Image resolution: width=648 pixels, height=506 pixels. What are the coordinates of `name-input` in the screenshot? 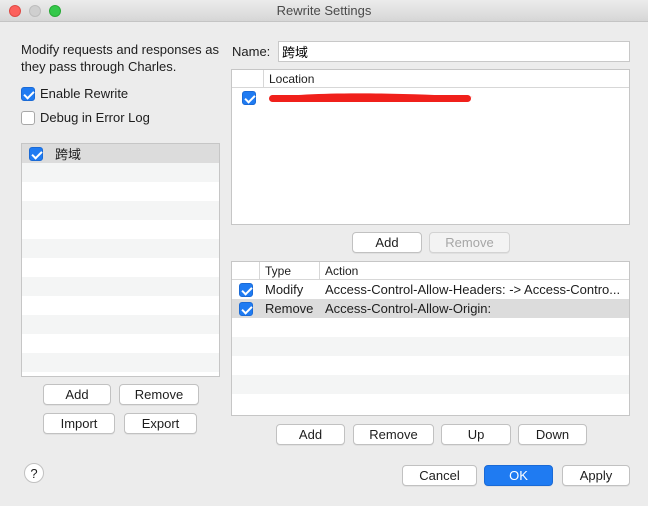 It's located at (454, 51).